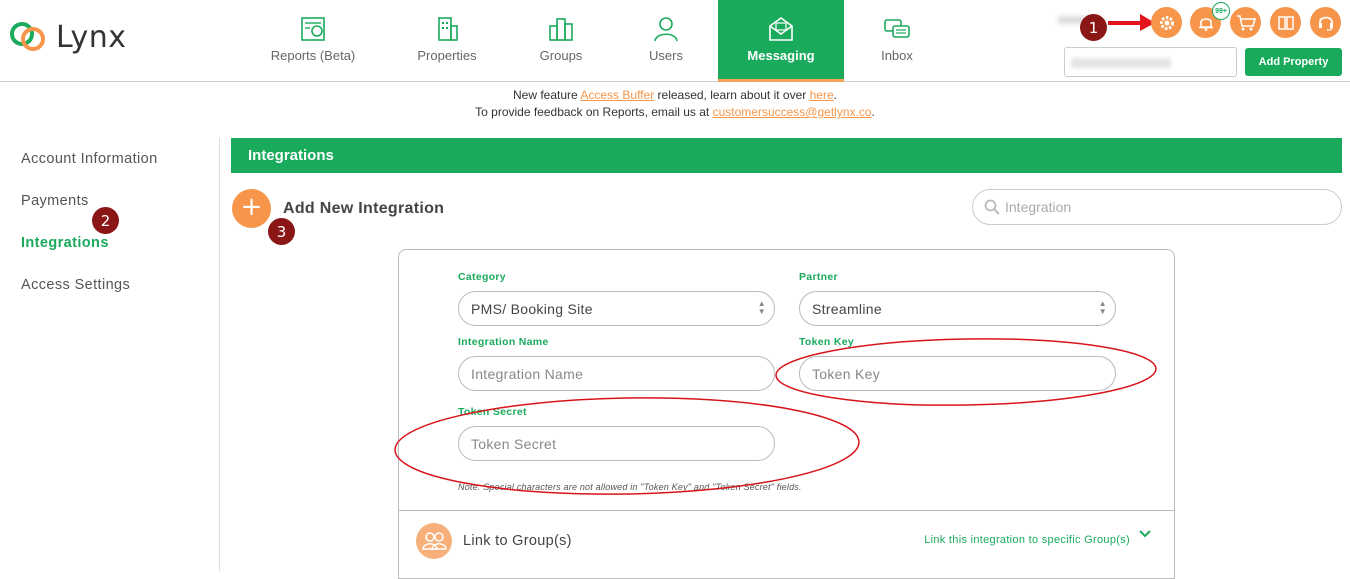 The width and height of the screenshot is (1350, 579). Describe the element at coordinates (897, 40) in the screenshot. I see `nav-inbox: Inbox` at that location.